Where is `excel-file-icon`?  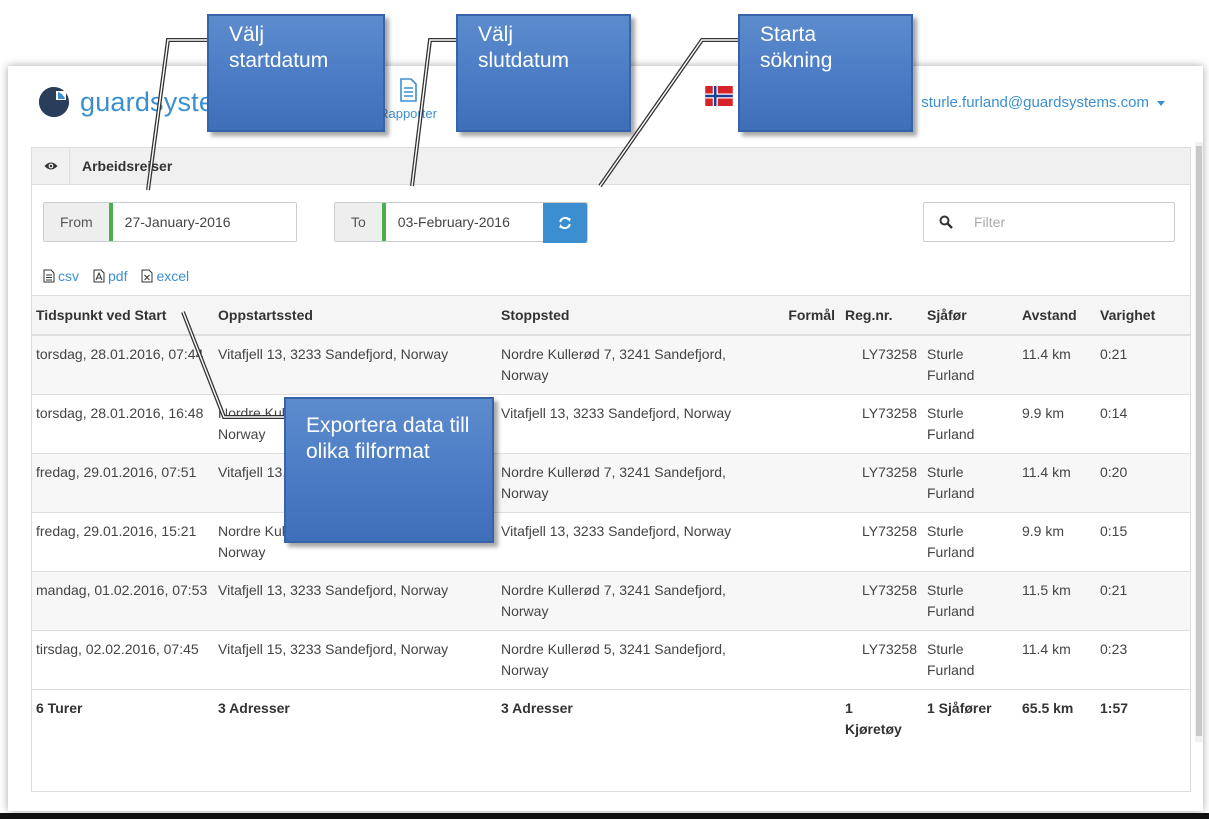 excel-file-icon is located at coordinates (147, 276).